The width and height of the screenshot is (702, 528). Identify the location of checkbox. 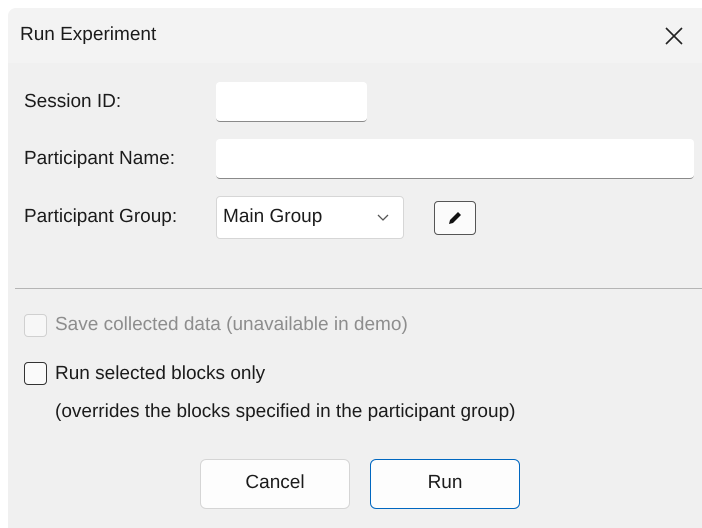
(35, 374).